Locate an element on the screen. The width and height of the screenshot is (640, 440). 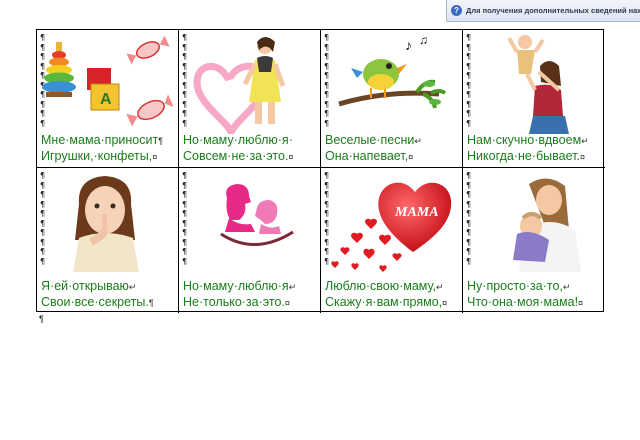
poem-text: Люблю·свою·маму,↵ Скажу·я·вам·прямо,¤ is located at coordinates (392, 295).